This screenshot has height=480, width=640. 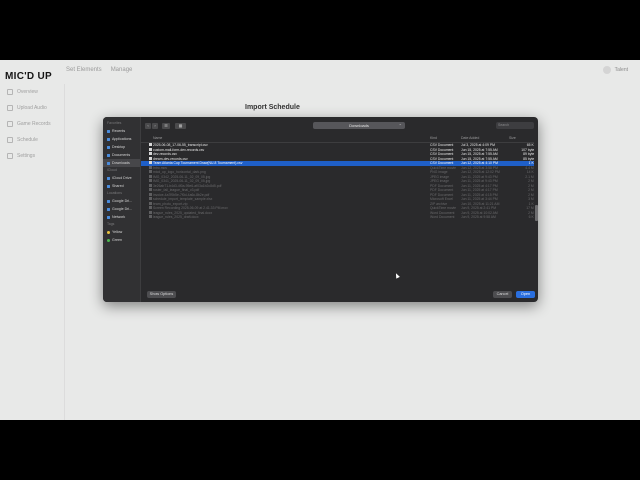 I want to click on search-input: Search, so click(x=515, y=125).